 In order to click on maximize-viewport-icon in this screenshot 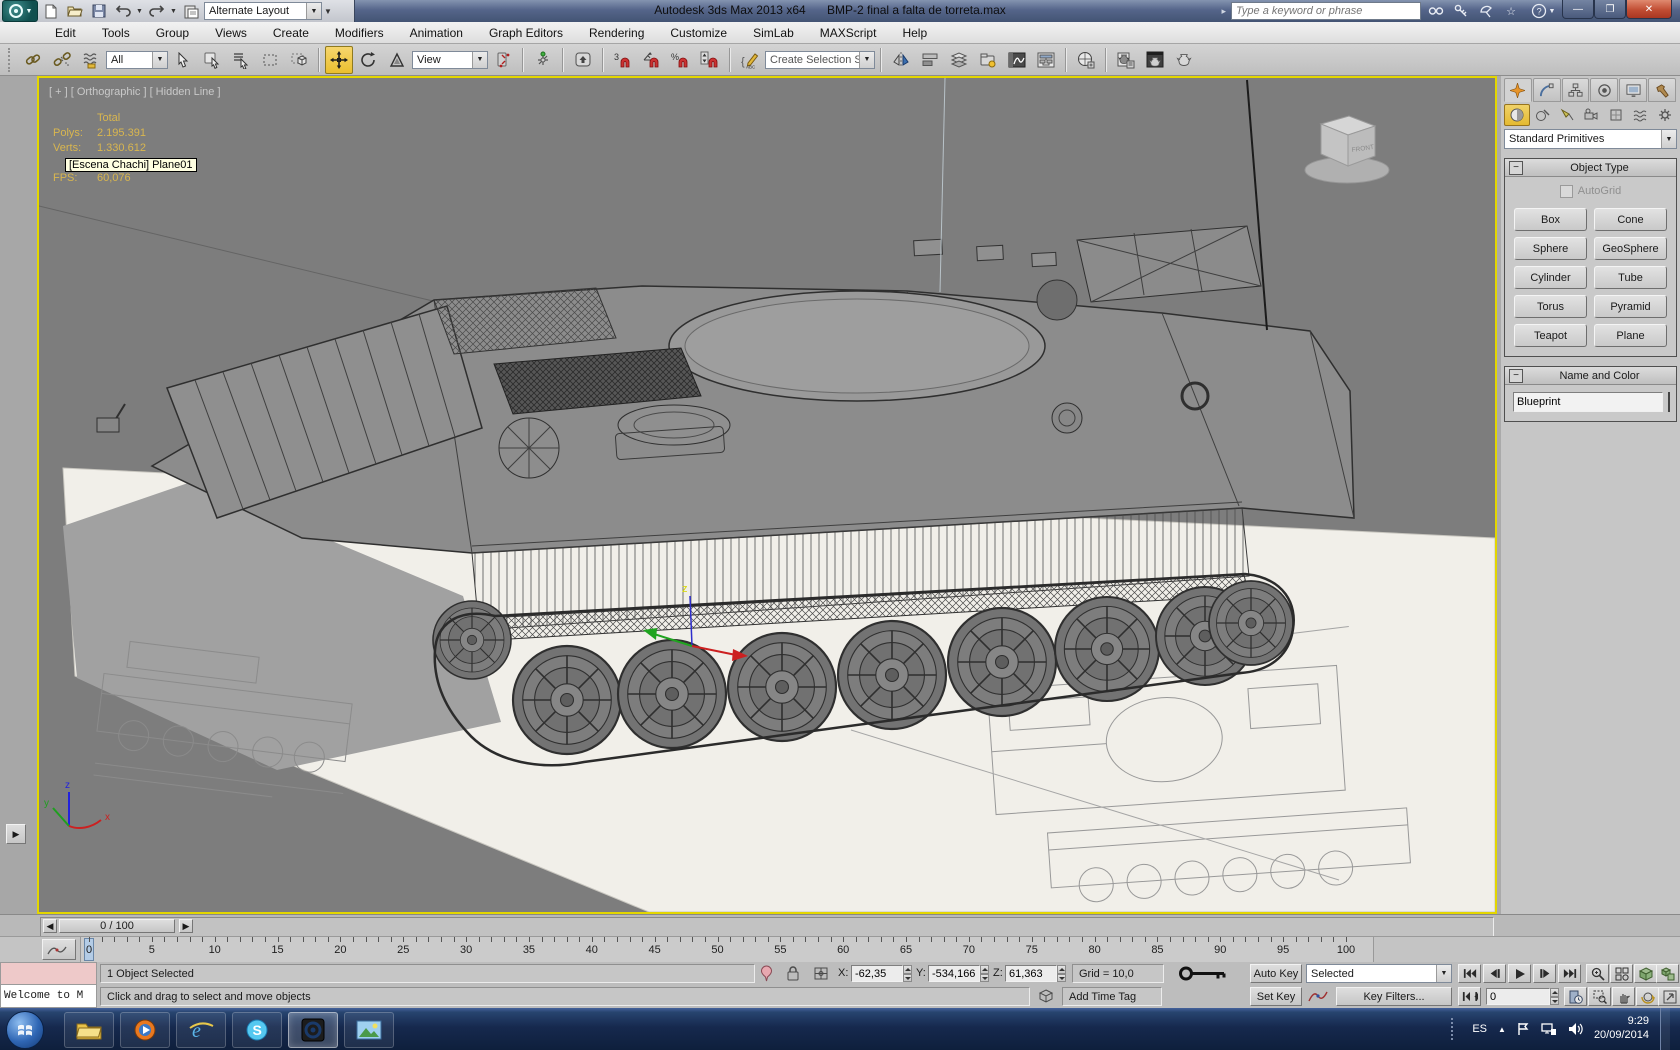, I will do `click(1669, 996)`.